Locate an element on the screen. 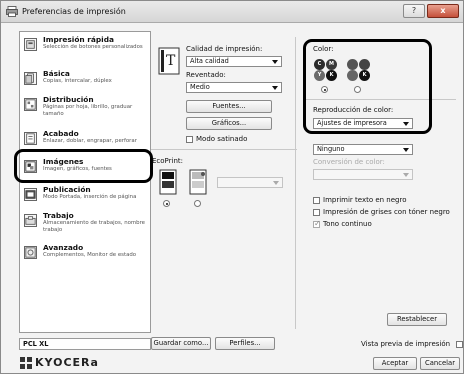 The height and width of the screenshot is (374, 464). kyocera-logo-icon is located at coordinates (26, 363).